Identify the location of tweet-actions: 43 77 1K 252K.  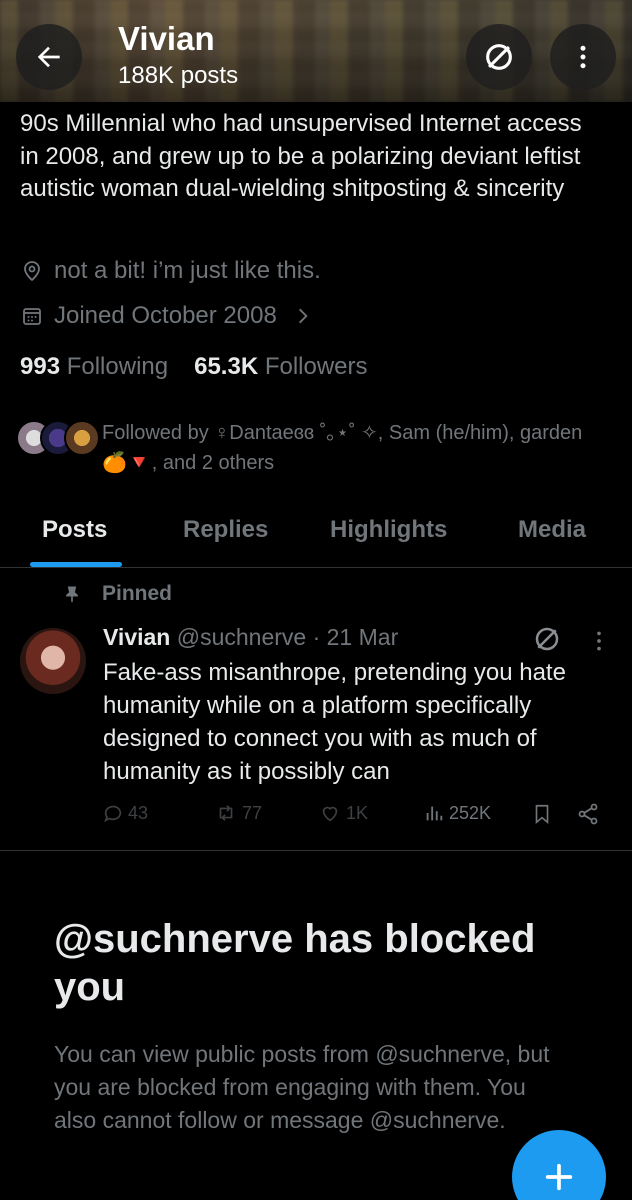
(355, 816).